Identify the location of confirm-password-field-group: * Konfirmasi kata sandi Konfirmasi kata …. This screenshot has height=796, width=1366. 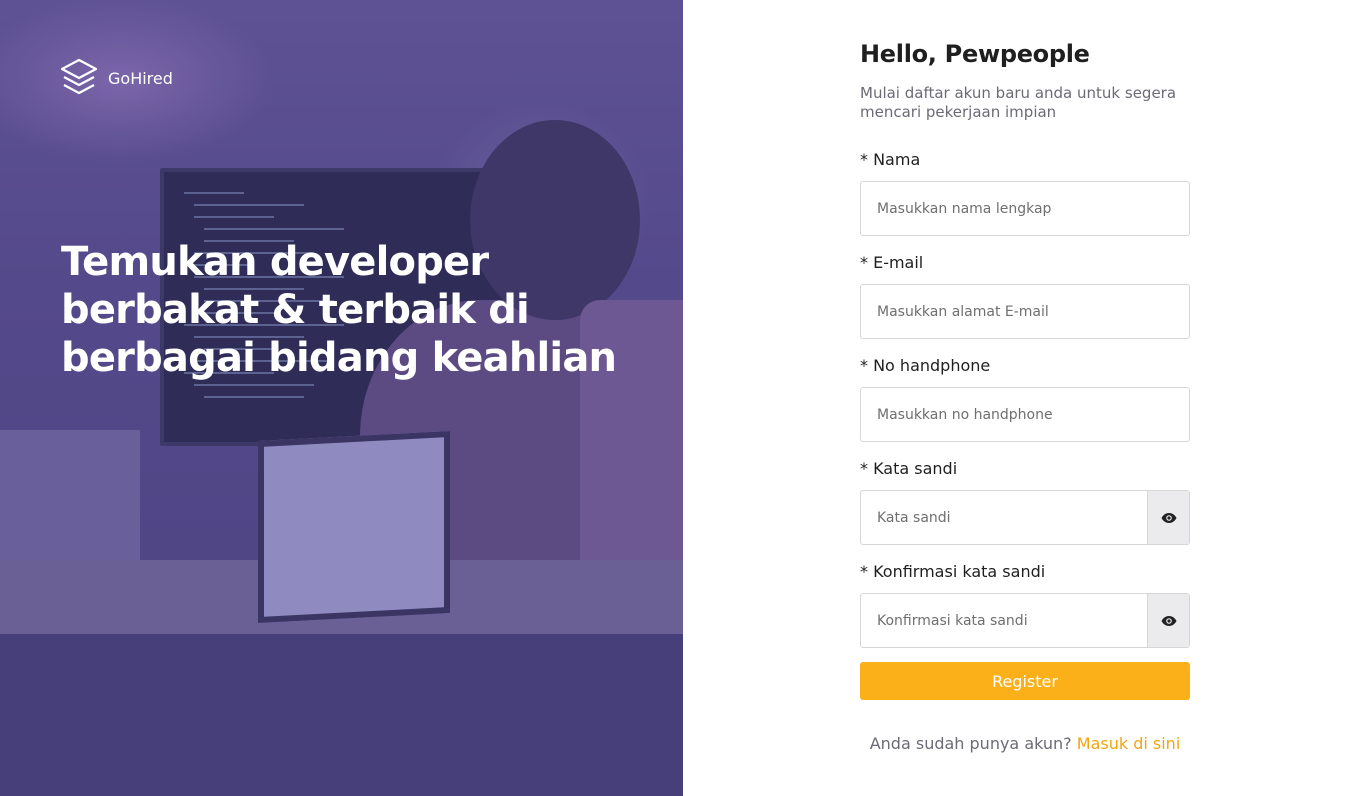
(1025, 605).